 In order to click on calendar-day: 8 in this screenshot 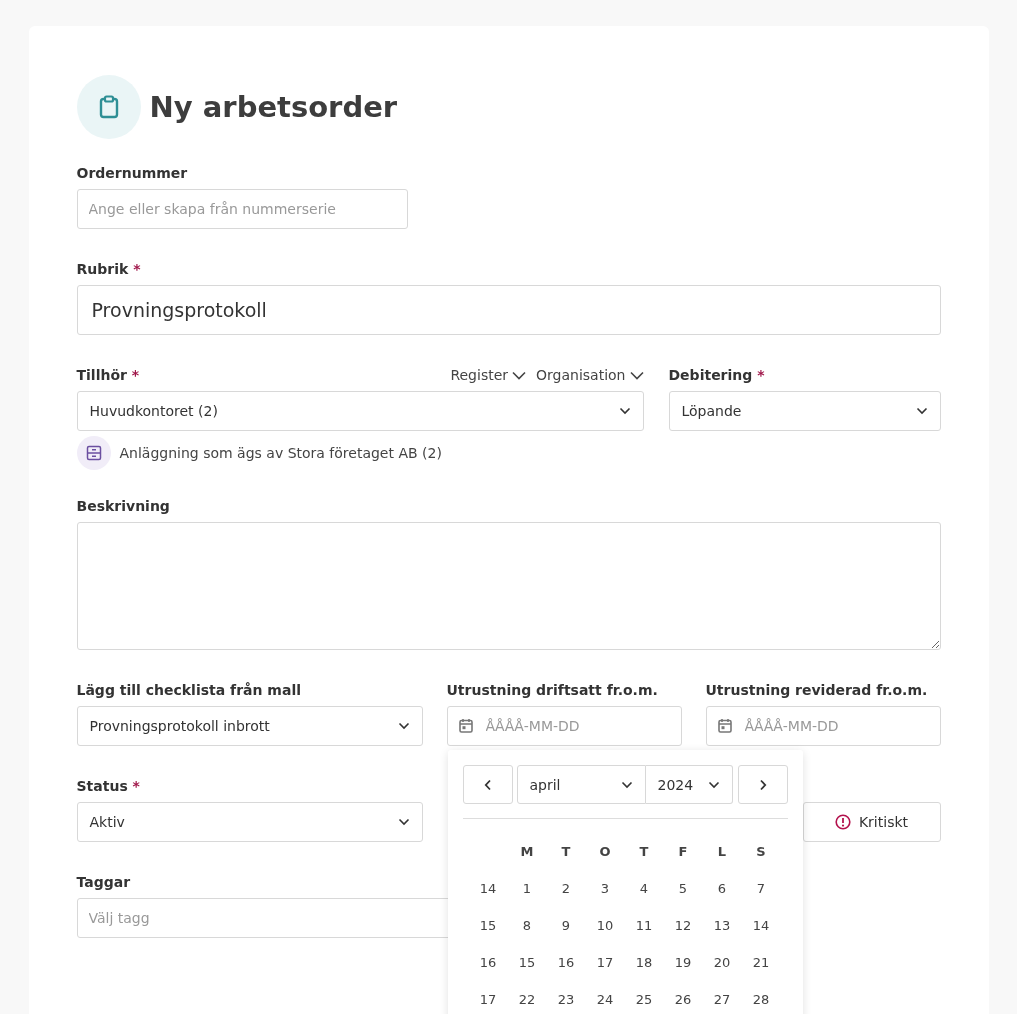, I will do `click(527, 925)`.